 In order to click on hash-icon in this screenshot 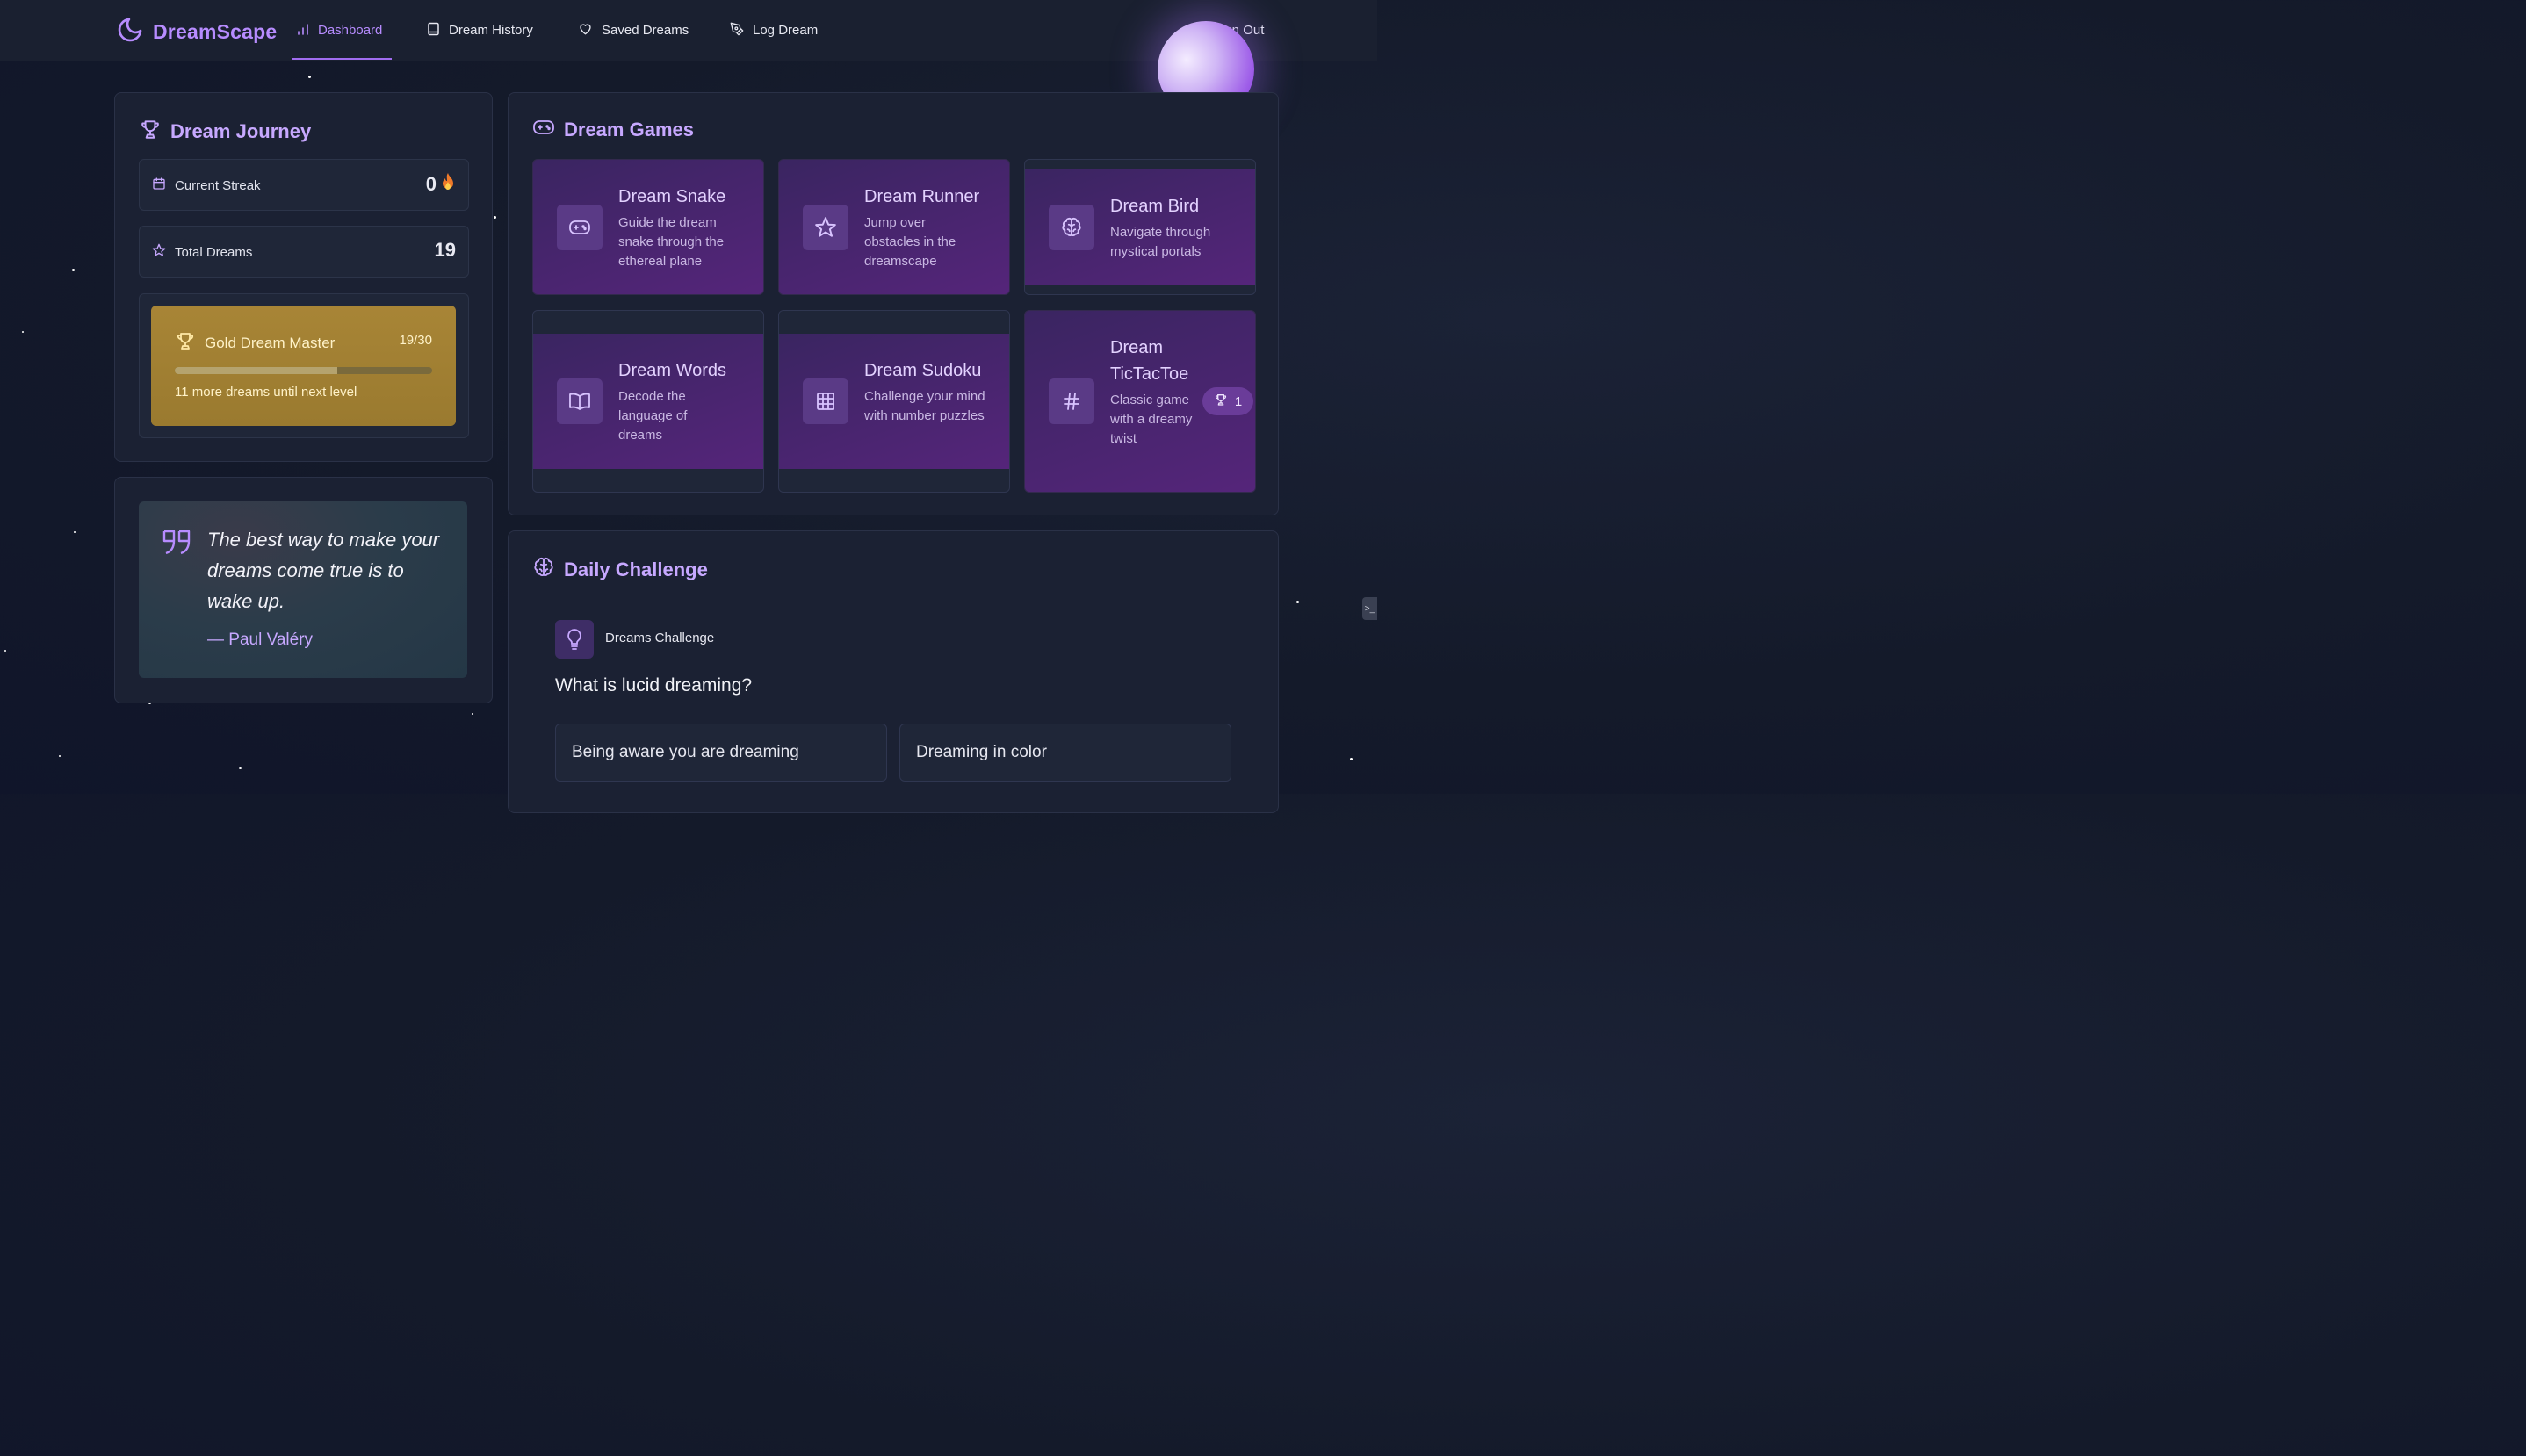, I will do `click(1071, 401)`.